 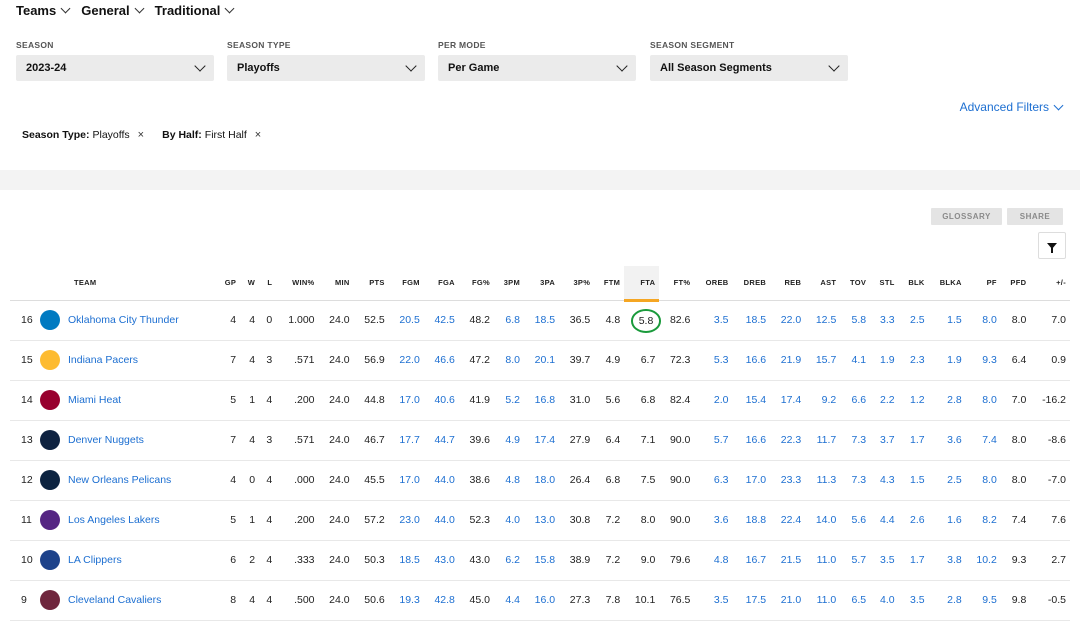 What do you see at coordinates (114, 600) in the screenshot?
I see `team-link: Cleveland Cavaliers` at bounding box center [114, 600].